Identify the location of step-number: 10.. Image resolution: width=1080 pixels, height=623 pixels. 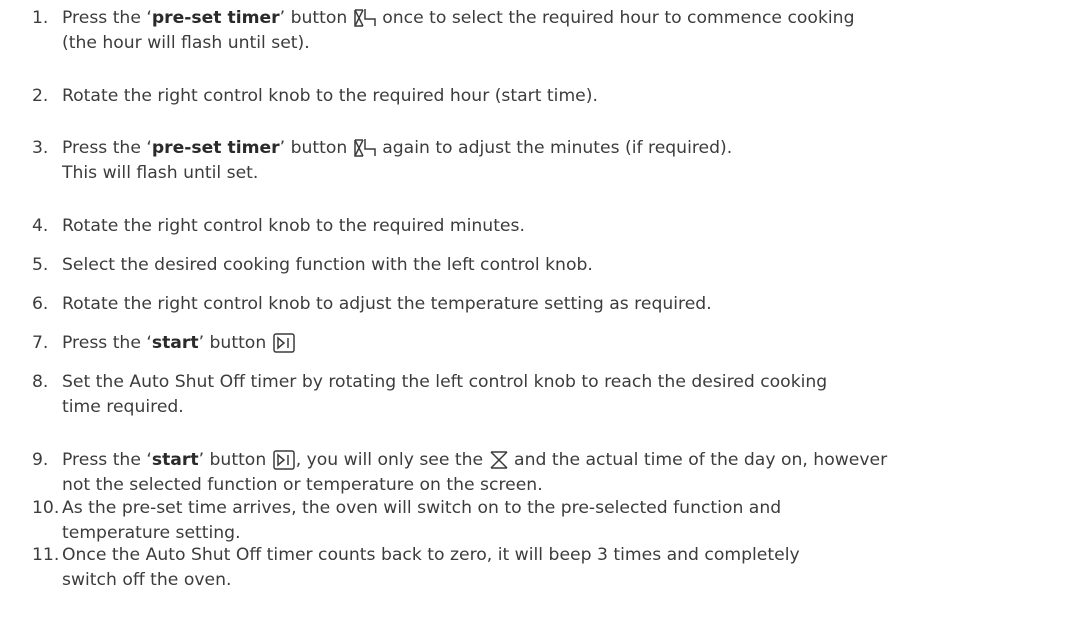
(46, 508).